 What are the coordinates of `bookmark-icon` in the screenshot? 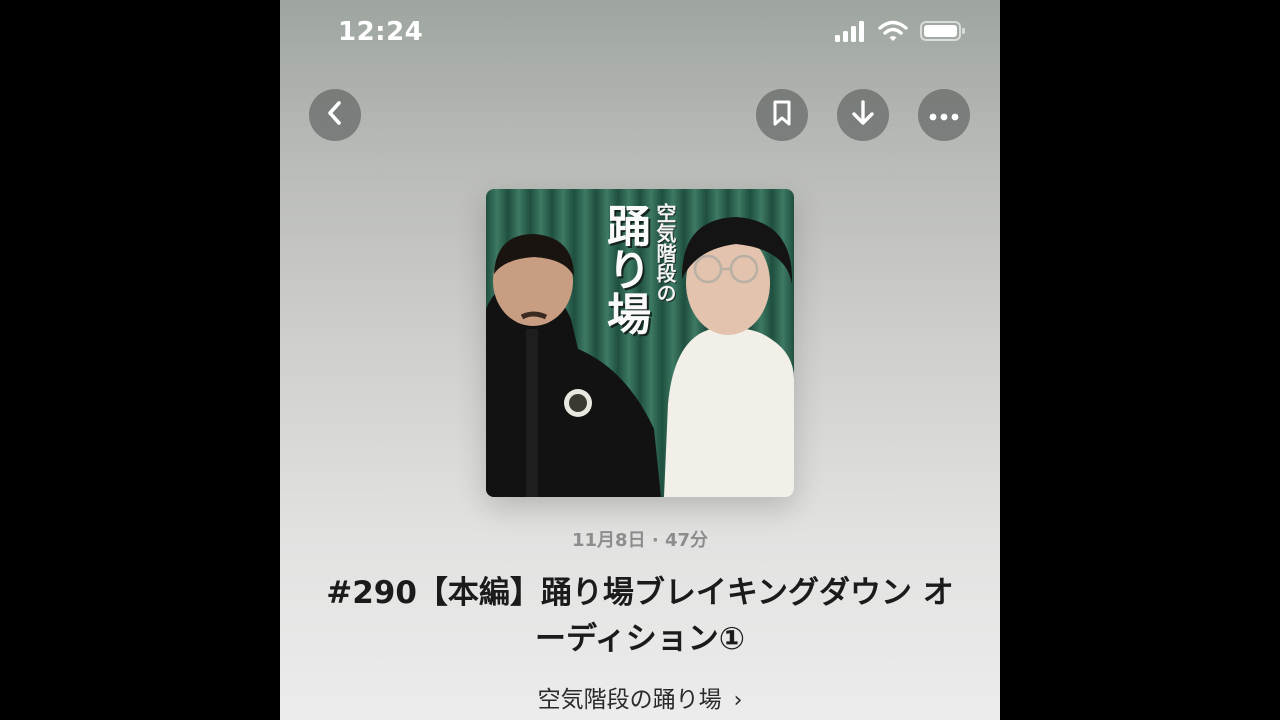 It's located at (782, 115).